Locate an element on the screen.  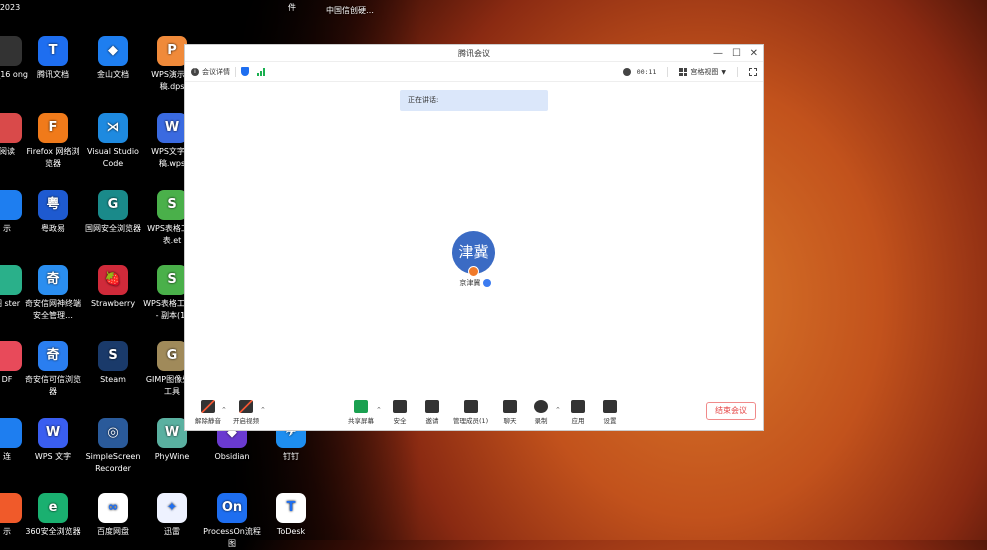
desktop-icon: ∞ 百度网盘 is located at coordinates (113, 515).